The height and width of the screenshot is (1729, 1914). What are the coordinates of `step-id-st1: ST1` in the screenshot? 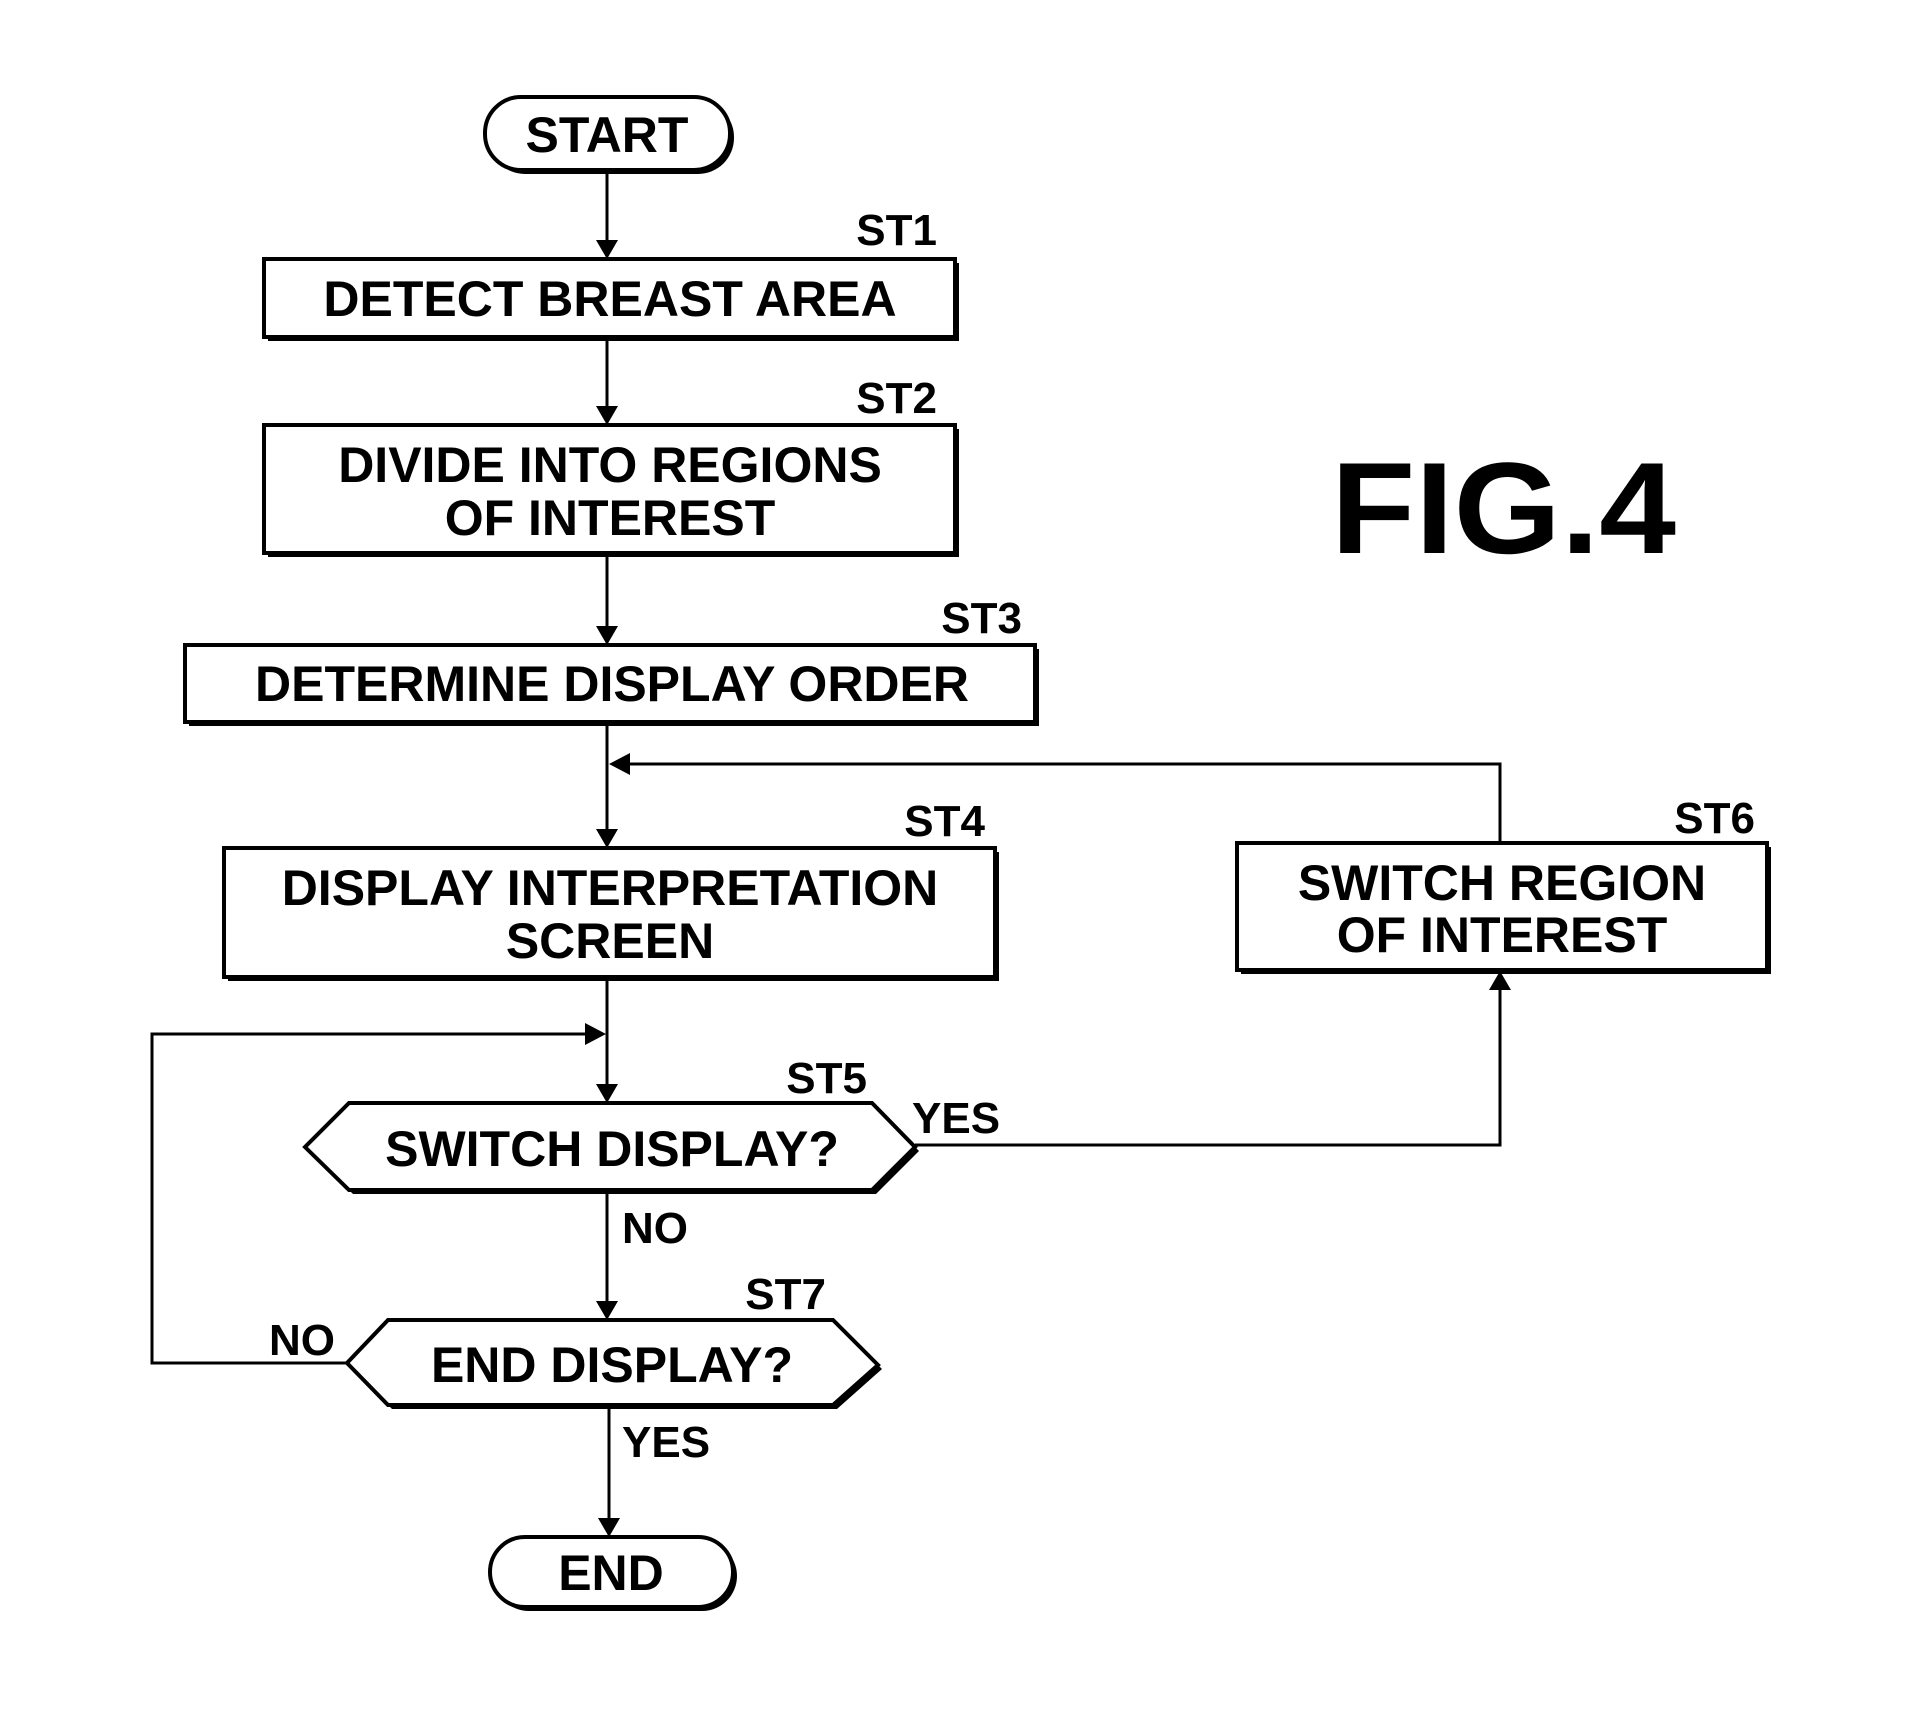 It's located at (896, 230).